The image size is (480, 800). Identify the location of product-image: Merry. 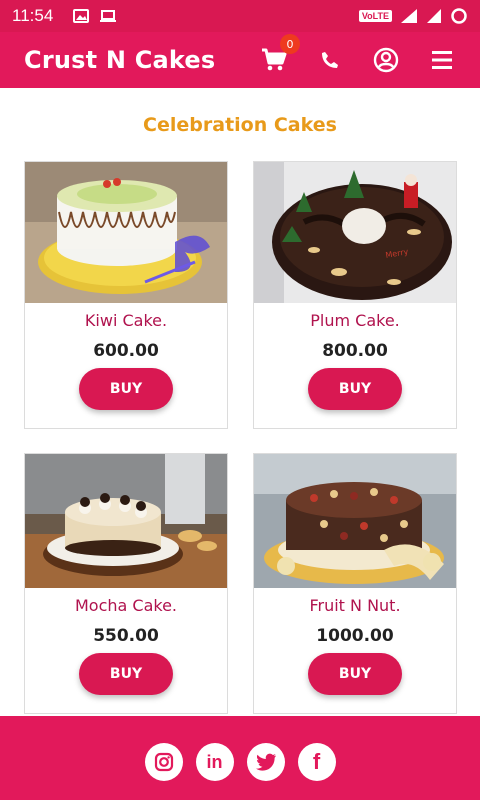
(355, 232).